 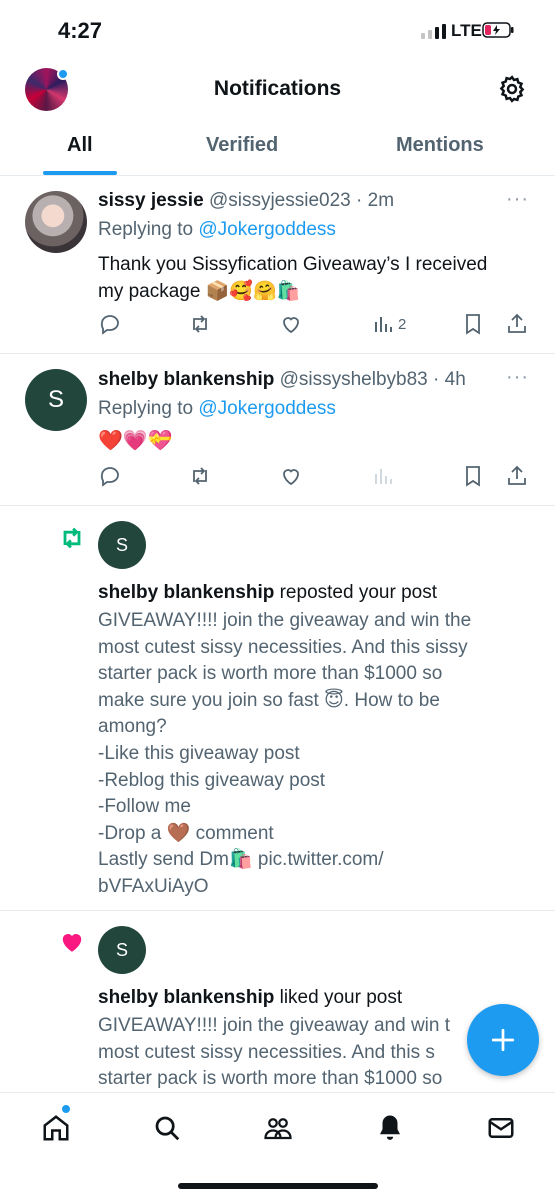 What do you see at coordinates (440, 145) in the screenshot?
I see `tab-mentions: Mentions` at bounding box center [440, 145].